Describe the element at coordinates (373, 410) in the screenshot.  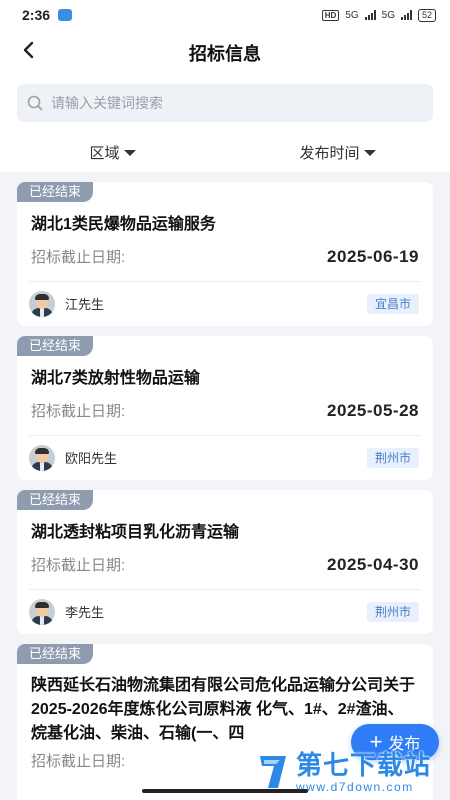
I see `deadline-value: 2025-05-28` at that location.